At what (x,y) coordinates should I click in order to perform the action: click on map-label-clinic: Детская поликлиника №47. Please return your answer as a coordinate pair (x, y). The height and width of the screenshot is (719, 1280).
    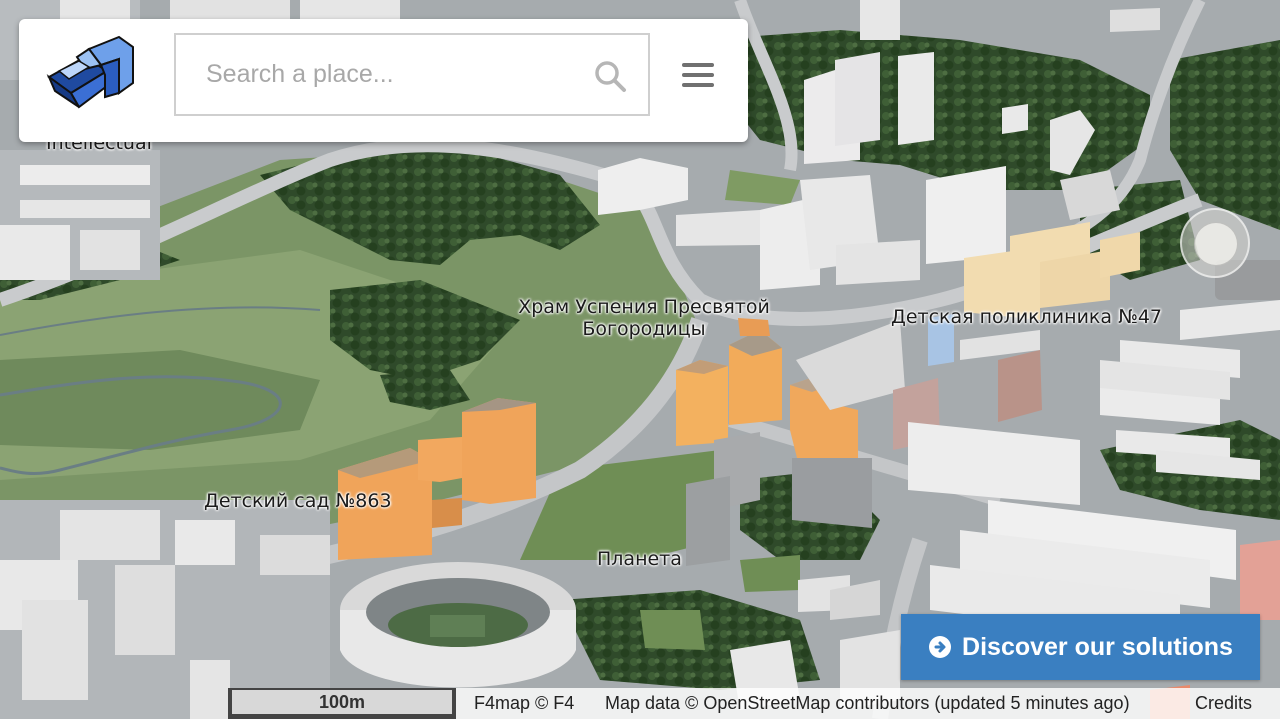
    Looking at the image, I should click on (1026, 317).